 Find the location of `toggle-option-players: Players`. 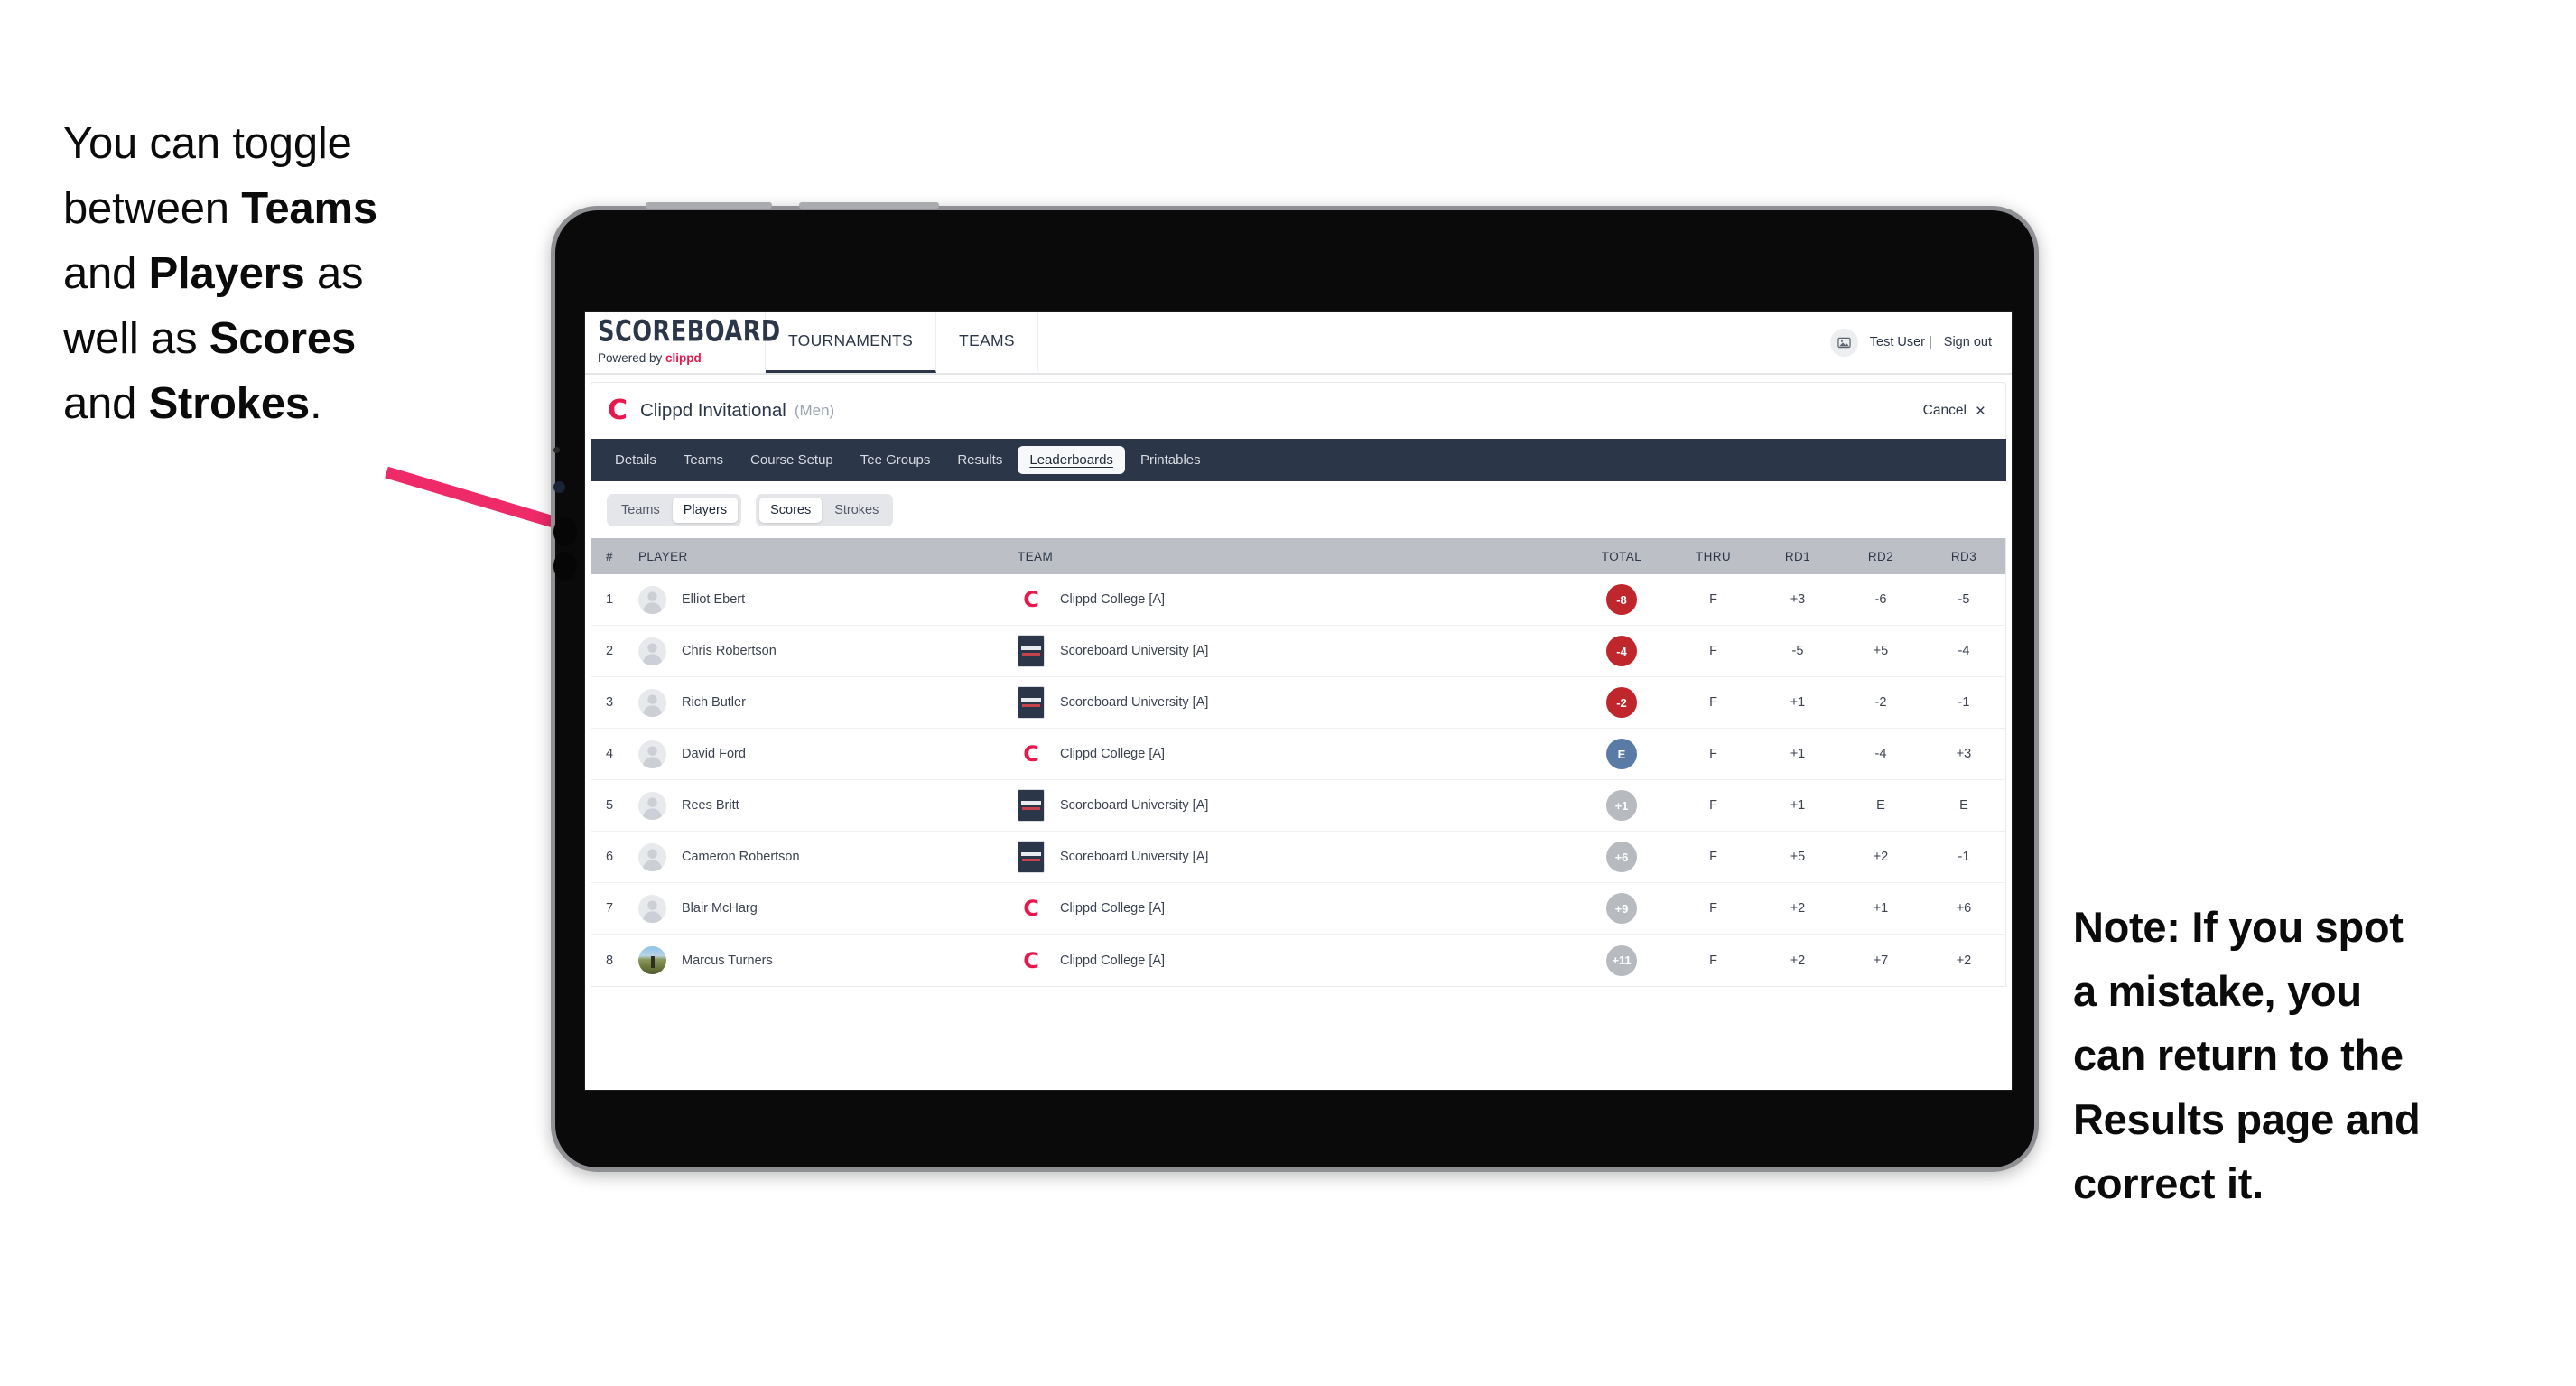

toggle-option-players: Players is located at coordinates (705, 510).